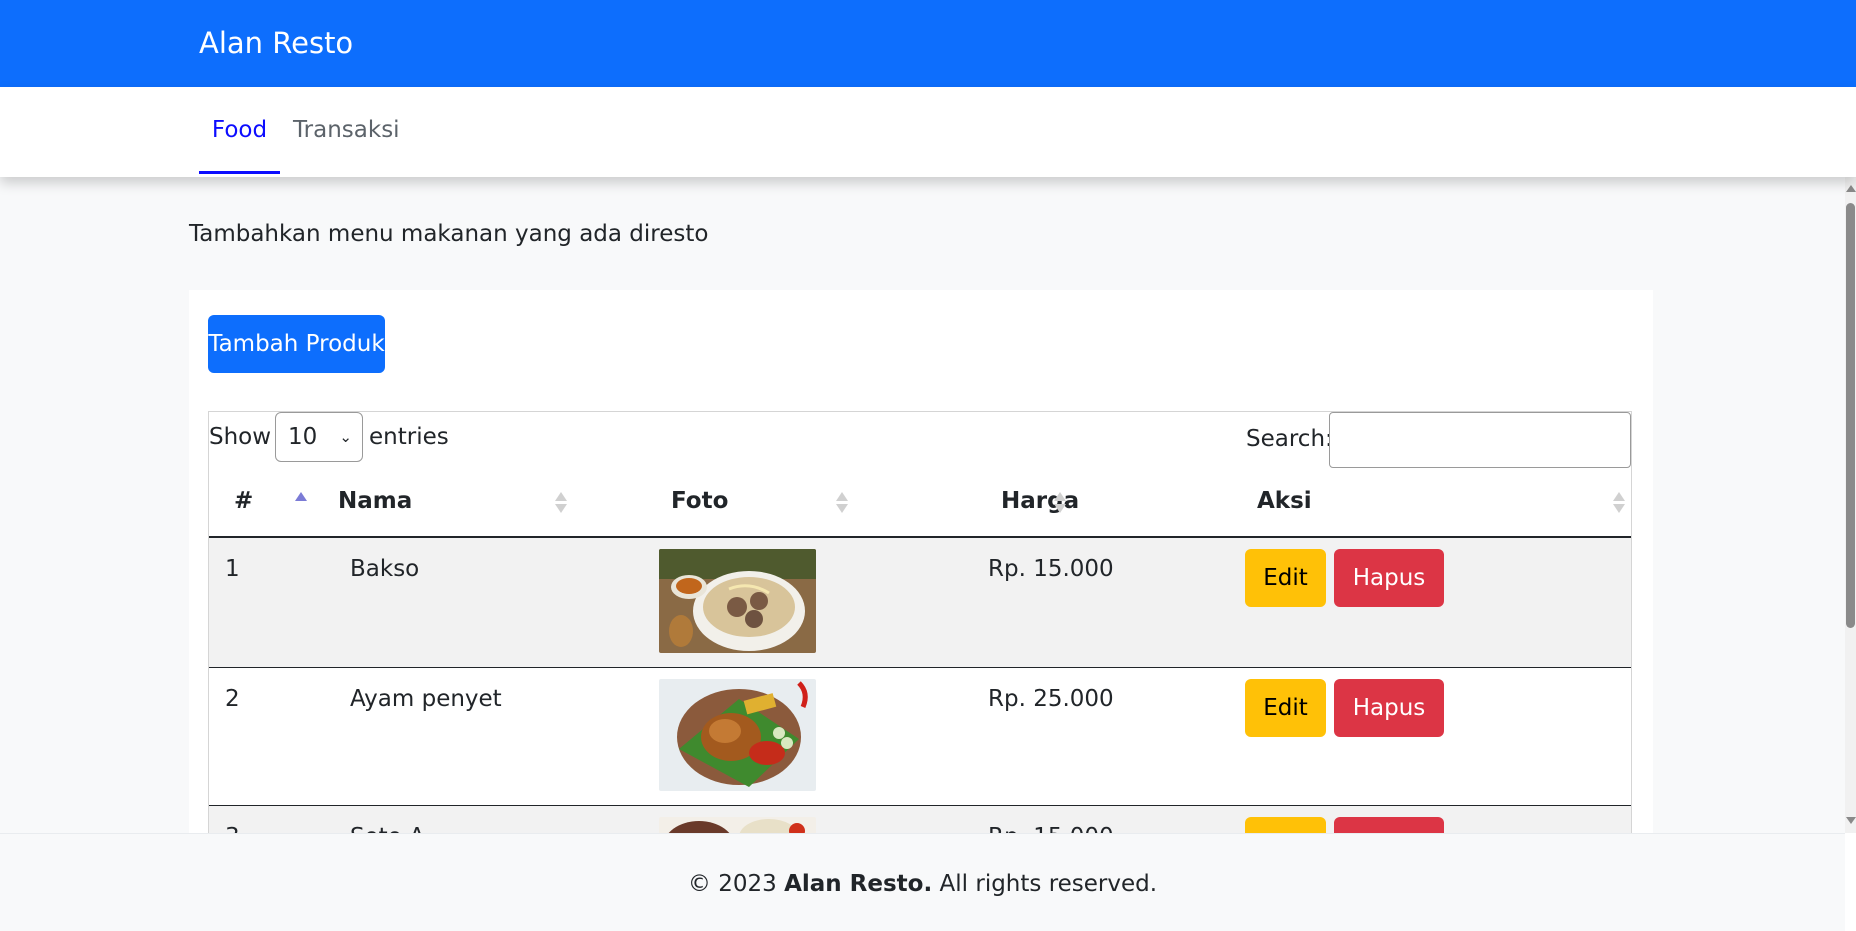 This screenshot has width=1856, height=931. I want to click on table-row: 3 Soto A Rp. 15.000 Edit Hapus, so click(920, 819).